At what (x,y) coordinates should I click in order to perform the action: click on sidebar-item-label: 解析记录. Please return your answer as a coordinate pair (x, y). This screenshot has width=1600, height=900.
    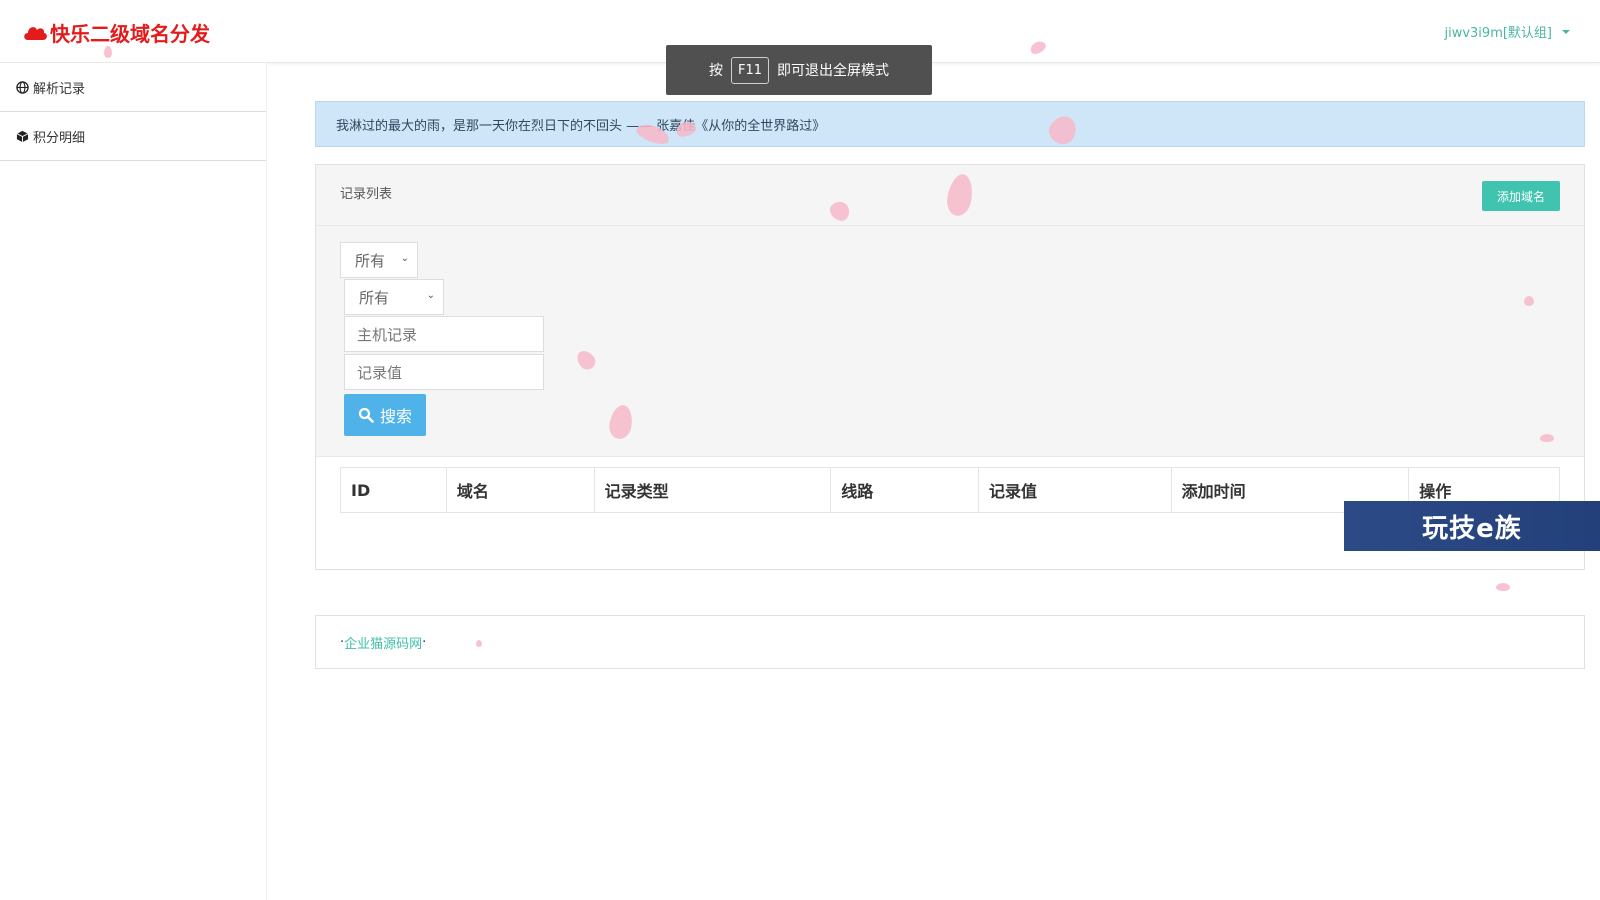
    Looking at the image, I should click on (59, 89).